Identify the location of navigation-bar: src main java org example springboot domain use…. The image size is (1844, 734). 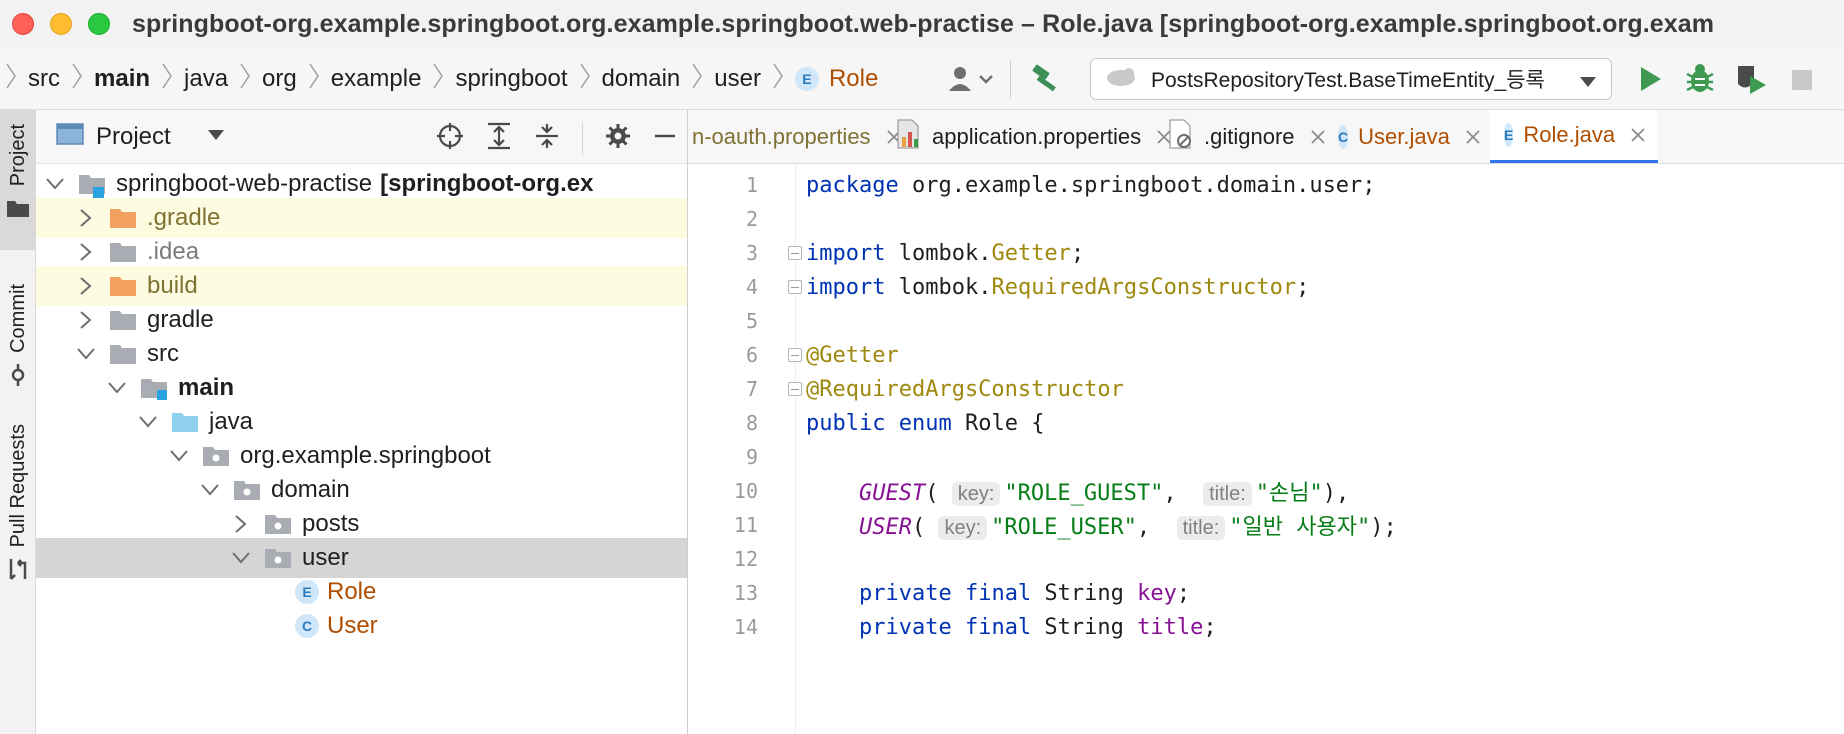
(922, 79).